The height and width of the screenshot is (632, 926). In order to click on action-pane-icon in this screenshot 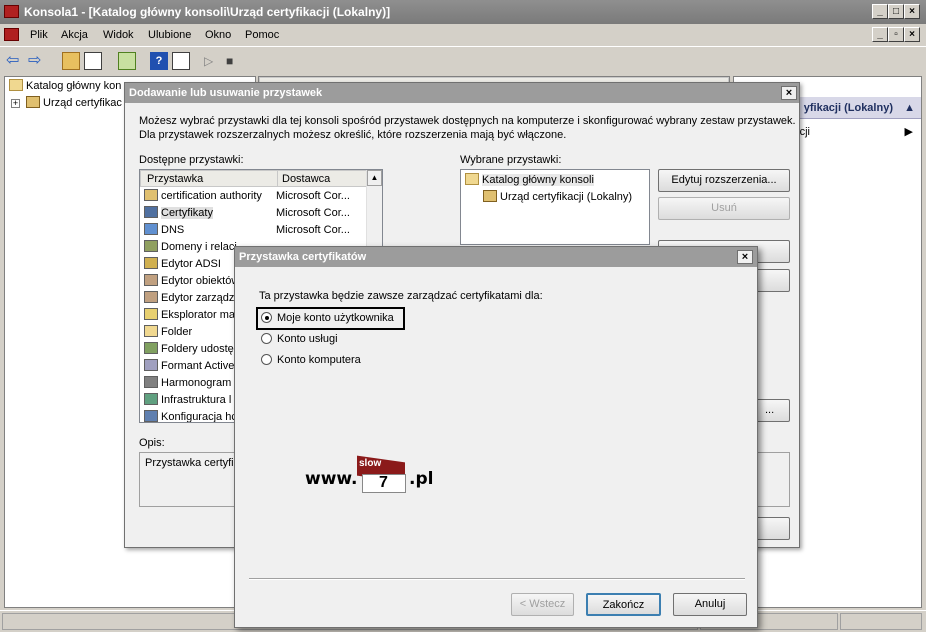, I will do `click(181, 61)`.